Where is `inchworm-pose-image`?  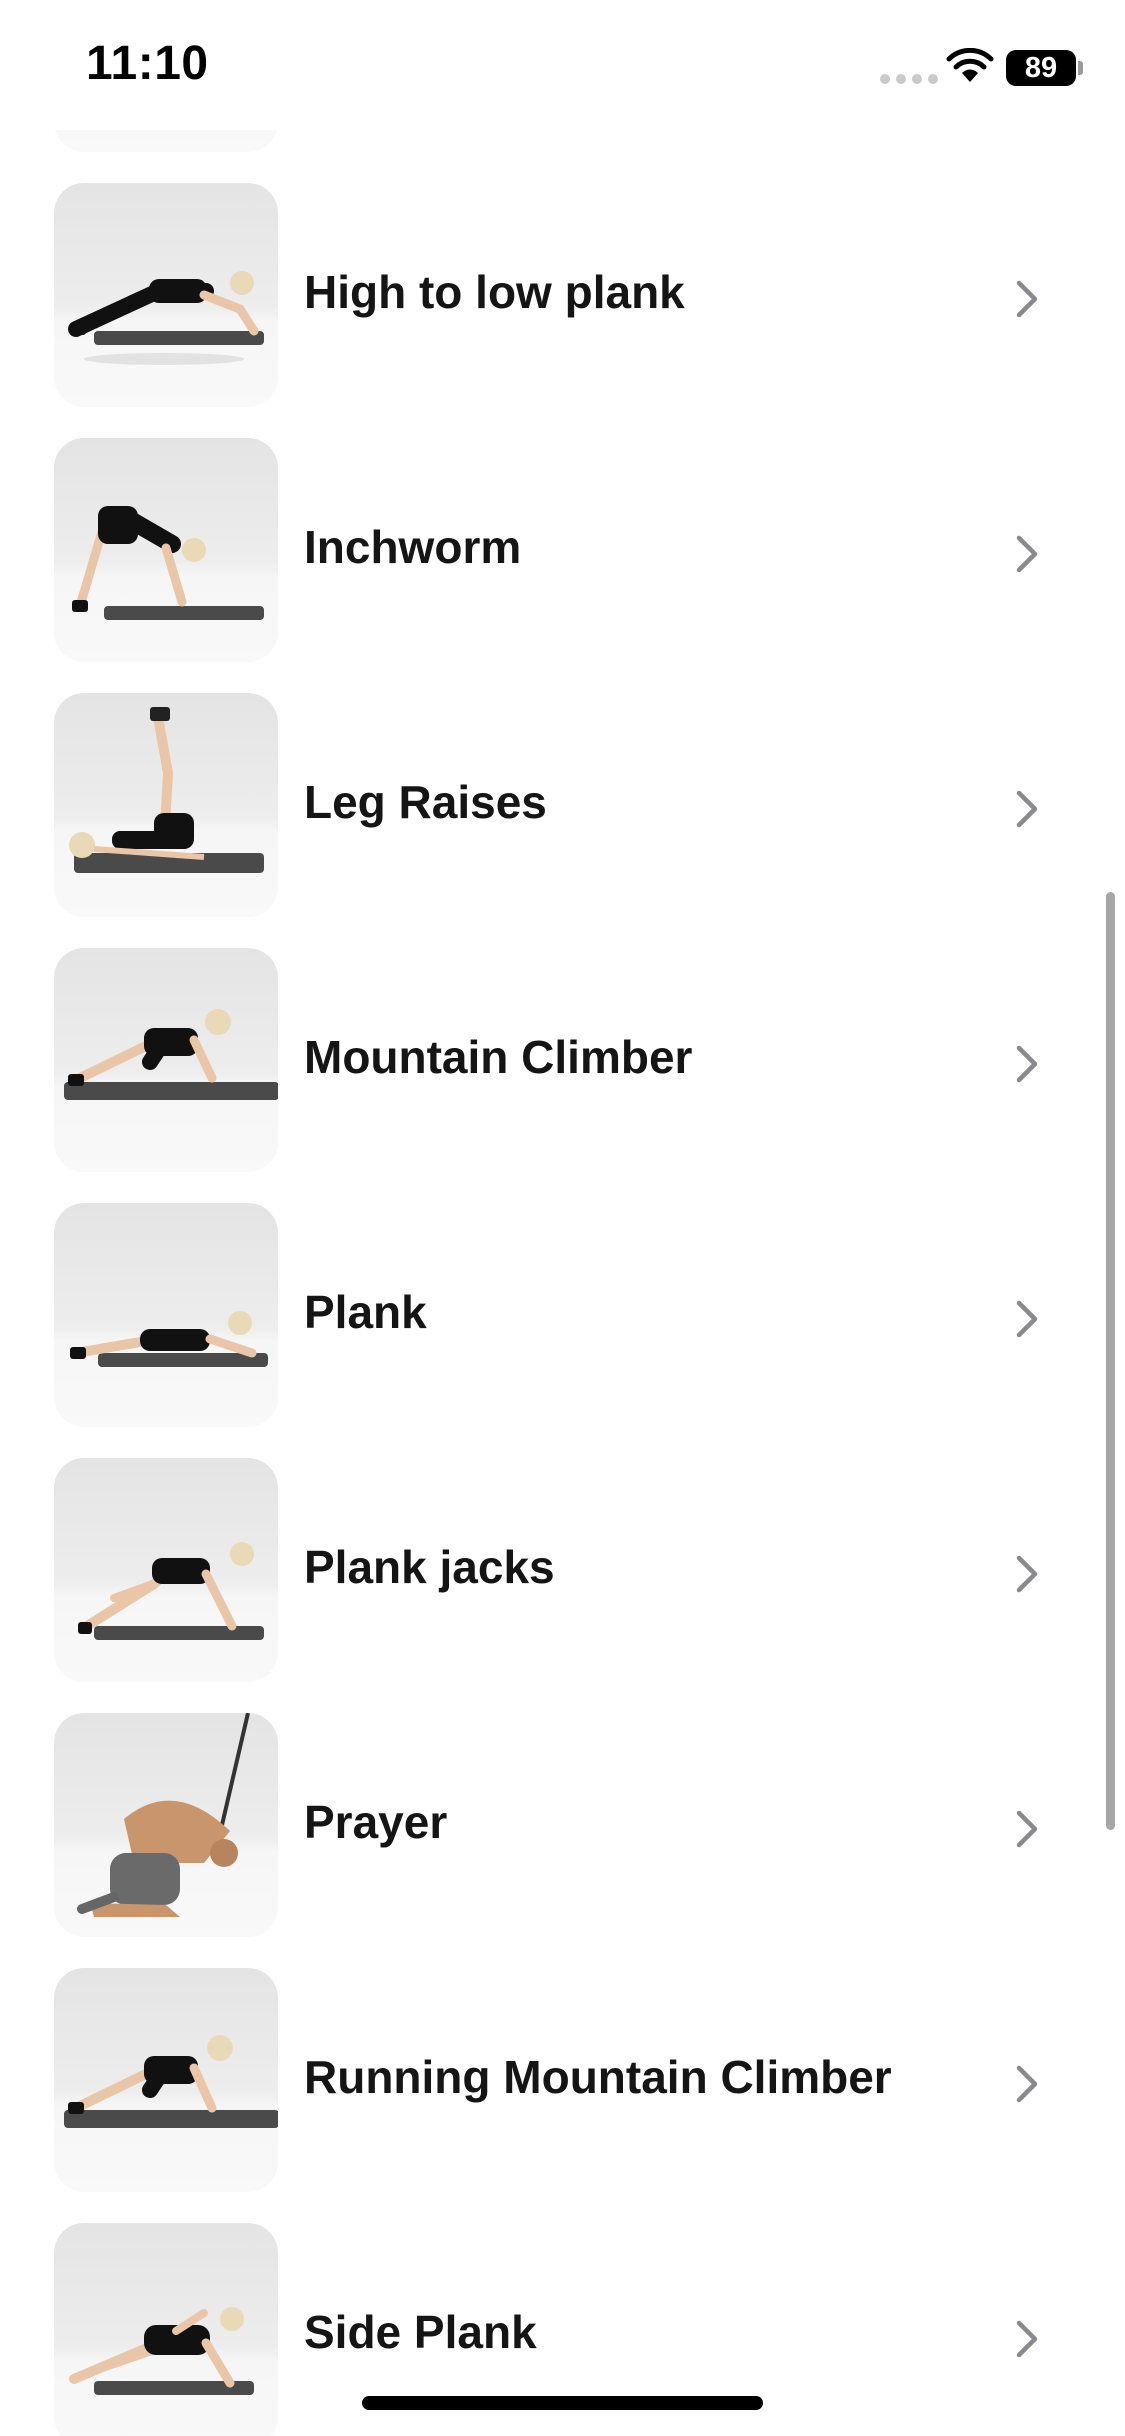 inchworm-pose-image is located at coordinates (168, 563).